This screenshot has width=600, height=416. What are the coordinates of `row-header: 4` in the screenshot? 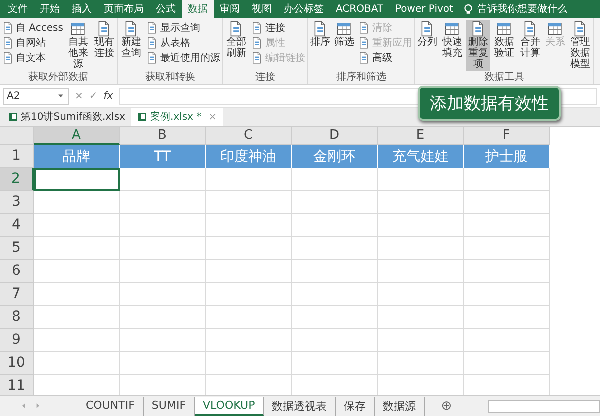 It's located at (17, 225).